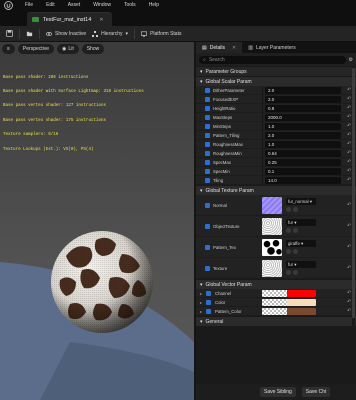 The height and width of the screenshot is (400, 356). Describe the element at coordinates (303, 108) in the screenshot. I see `param-value-field: 0.8` at that location.